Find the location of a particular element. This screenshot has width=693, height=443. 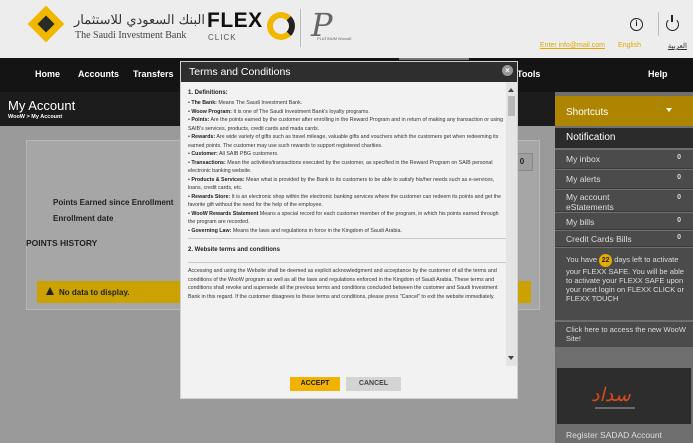

flex-logo-sub: CLICK is located at coordinates (222, 37).